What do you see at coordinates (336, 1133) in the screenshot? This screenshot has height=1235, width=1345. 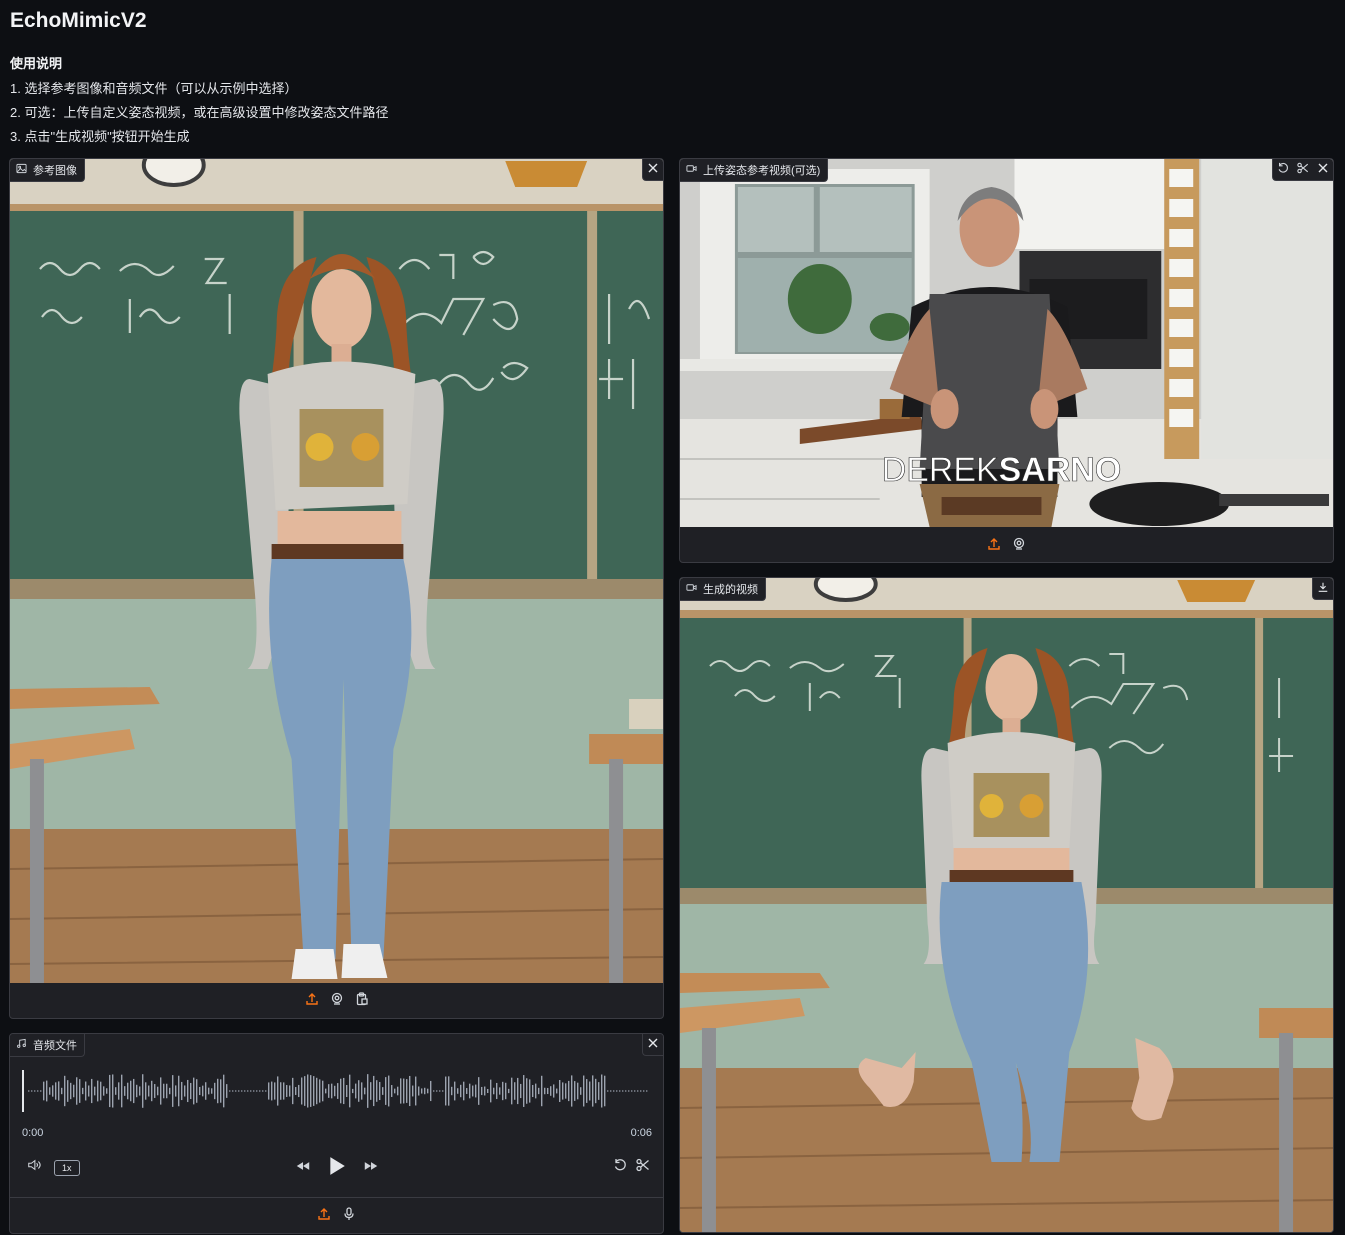 I see `audio-panel: 音频文件 0:00 0:06 1x` at bounding box center [336, 1133].